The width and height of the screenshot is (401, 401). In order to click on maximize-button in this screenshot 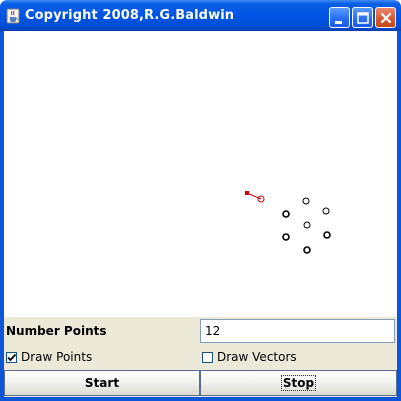, I will do `click(362, 17)`.